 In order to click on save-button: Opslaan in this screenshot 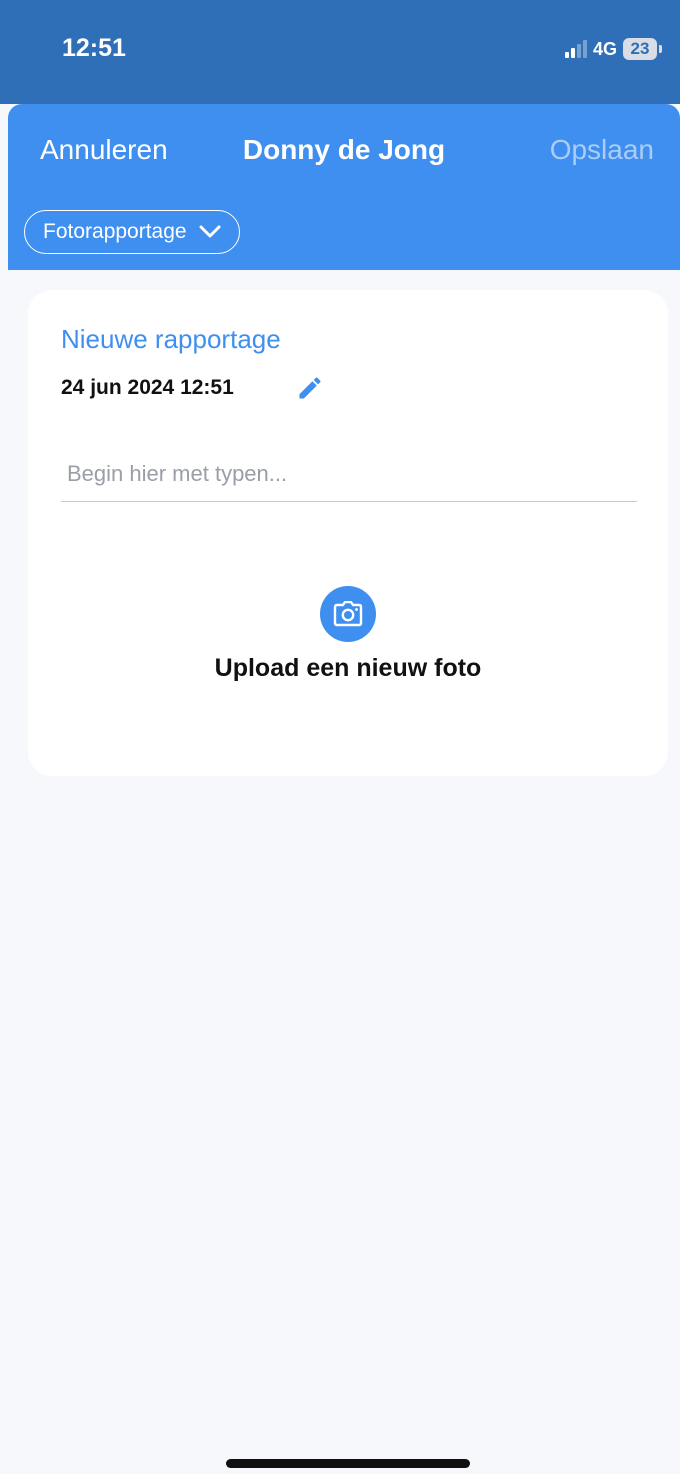, I will do `click(602, 150)`.